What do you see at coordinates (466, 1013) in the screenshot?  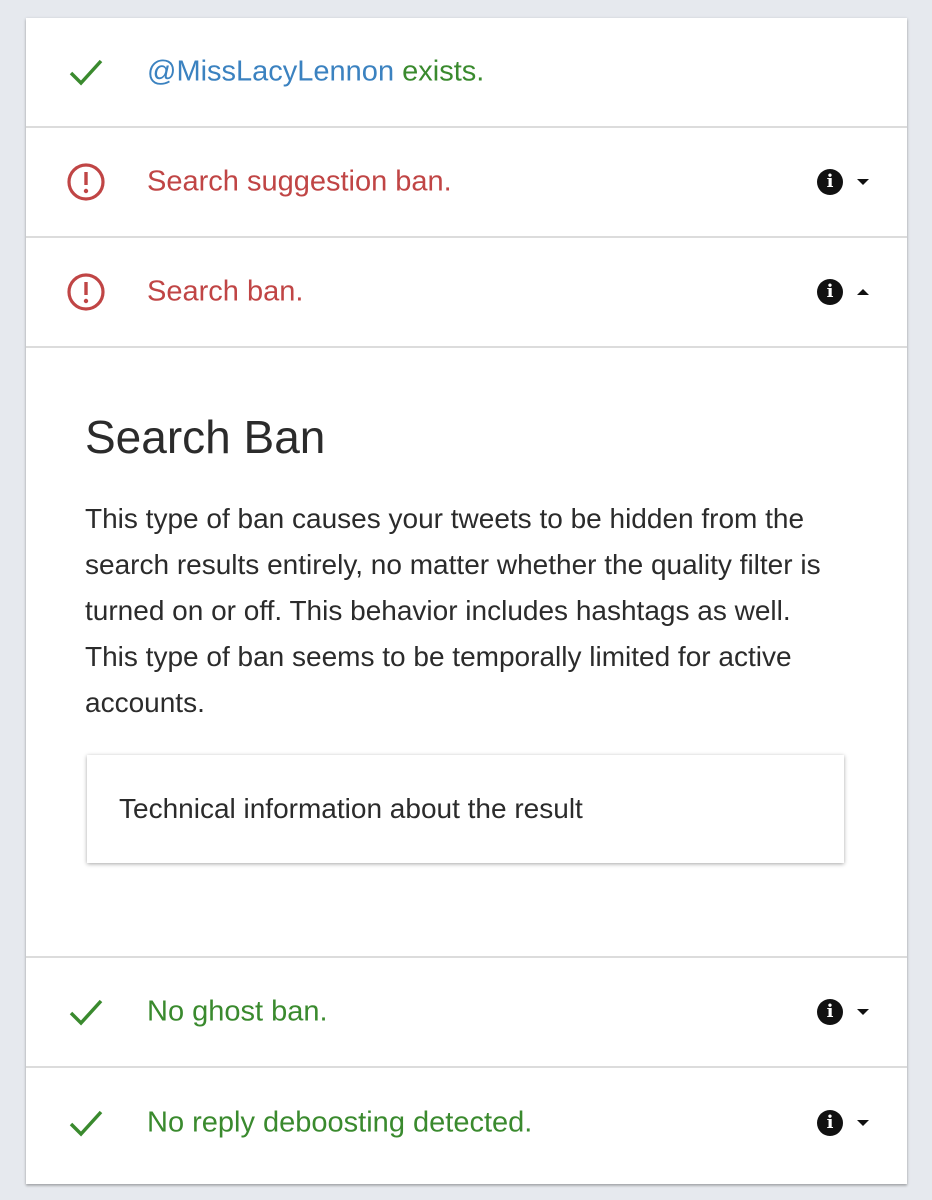 I see `row-ghost-ban: No ghost ban. i` at bounding box center [466, 1013].